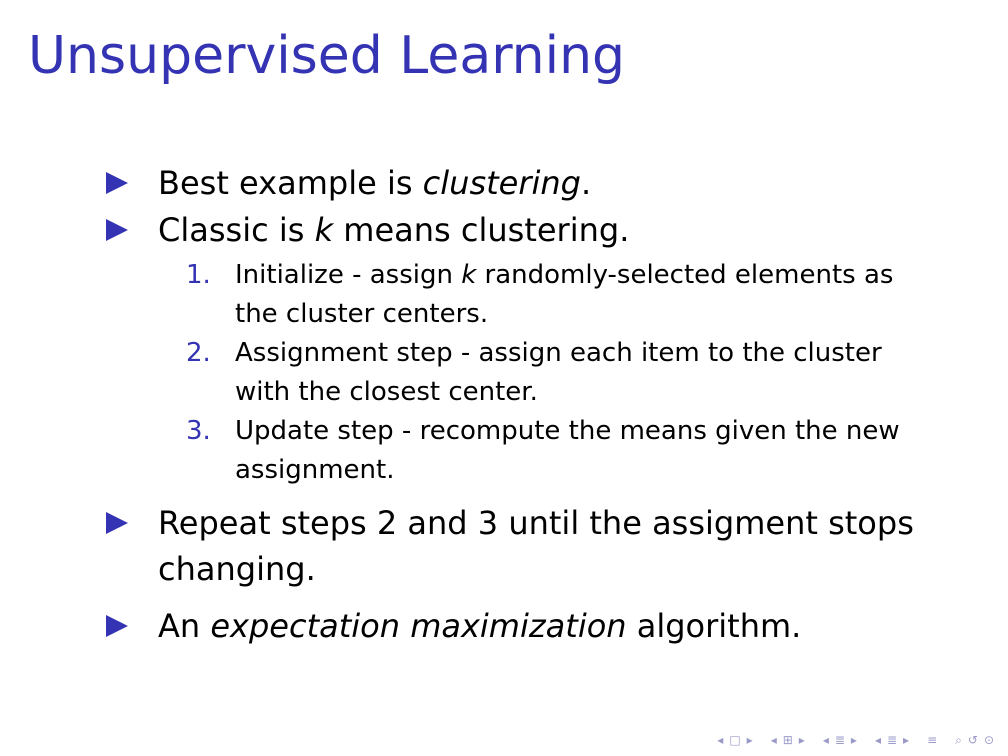 The image size is (1008, 756). I want to click on navigation-bar: ◂ □ ▸ ◂ ⊞ ▸ ◂ ≣ ▸ ◂ ≣ ▸ ≡ ⌕ ↺ ⊙, so click(855, 740).